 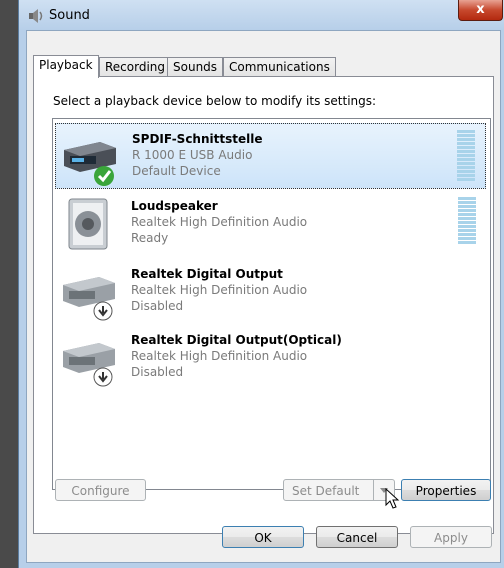 What do you see at coordinates (174, 206) in the screenshot?
I see `device-name: Loudspeaker` at bounding box center [174, 206].